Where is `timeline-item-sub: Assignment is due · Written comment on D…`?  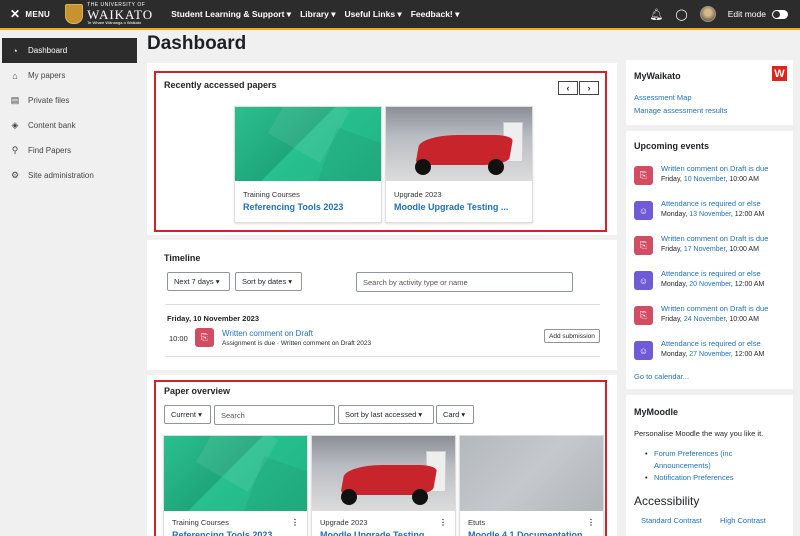
timeline-item-sub: Assignment is due · Written comment on D… is located at coordinates (297, 343).